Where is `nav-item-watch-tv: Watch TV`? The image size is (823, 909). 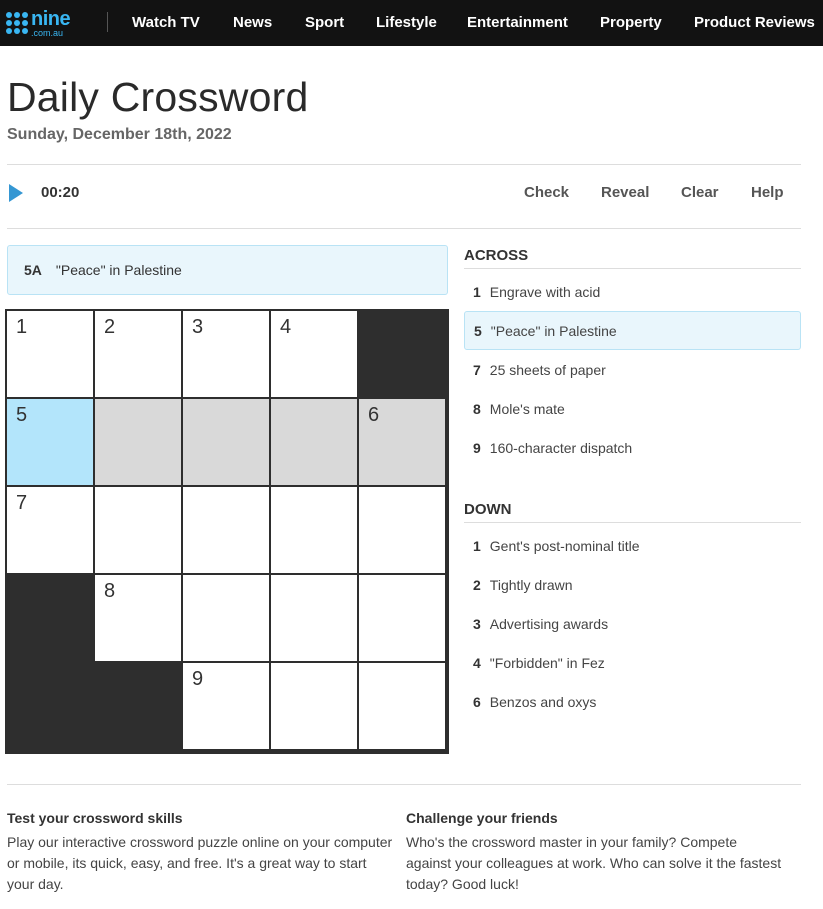 nav-item-watch-tv: Watch TV is located at coordinates (166, 22).